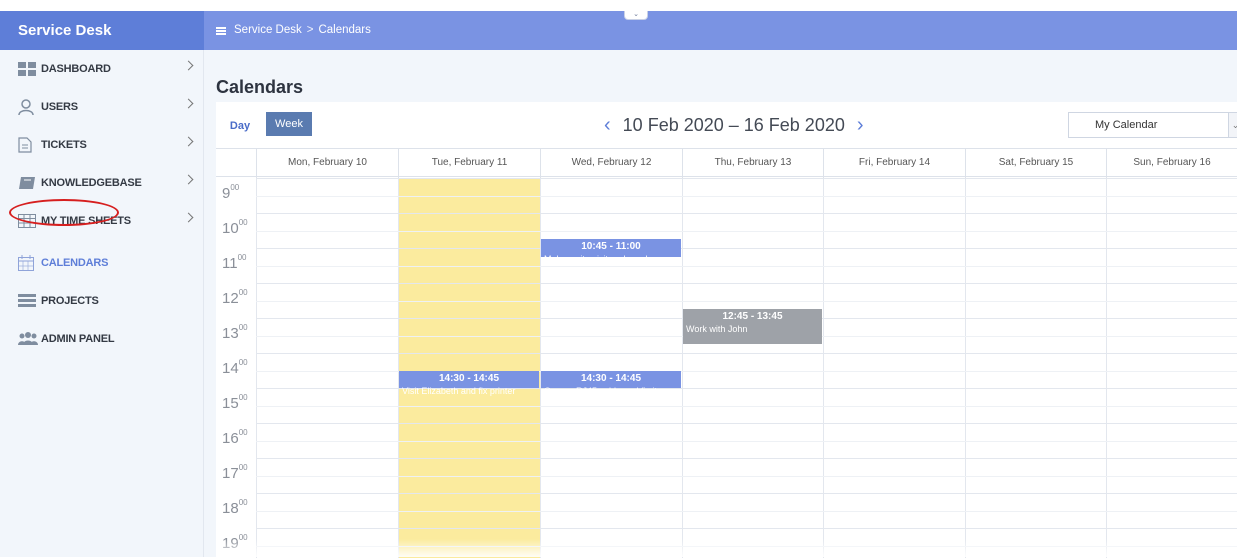 The height and width of the screenshot is (558, 1237). I want to click on hour-label: 1500, so click(235, 402).